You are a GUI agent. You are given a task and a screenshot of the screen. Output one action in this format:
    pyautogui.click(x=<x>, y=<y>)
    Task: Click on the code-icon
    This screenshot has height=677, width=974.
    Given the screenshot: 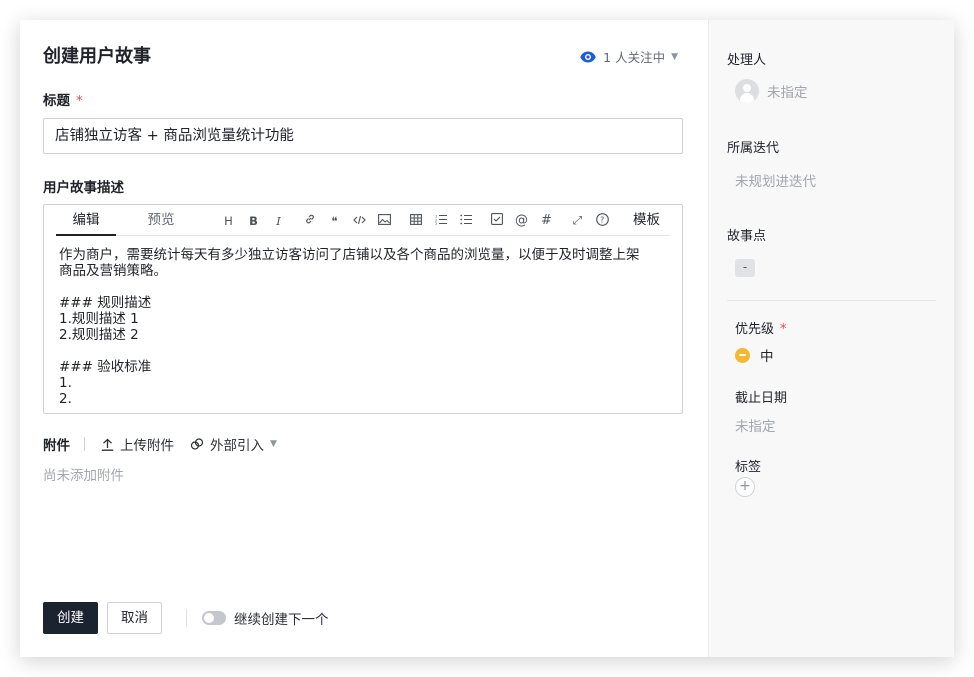 What is the action you would take?
    pyautogui.click(x=359, y=221)
    